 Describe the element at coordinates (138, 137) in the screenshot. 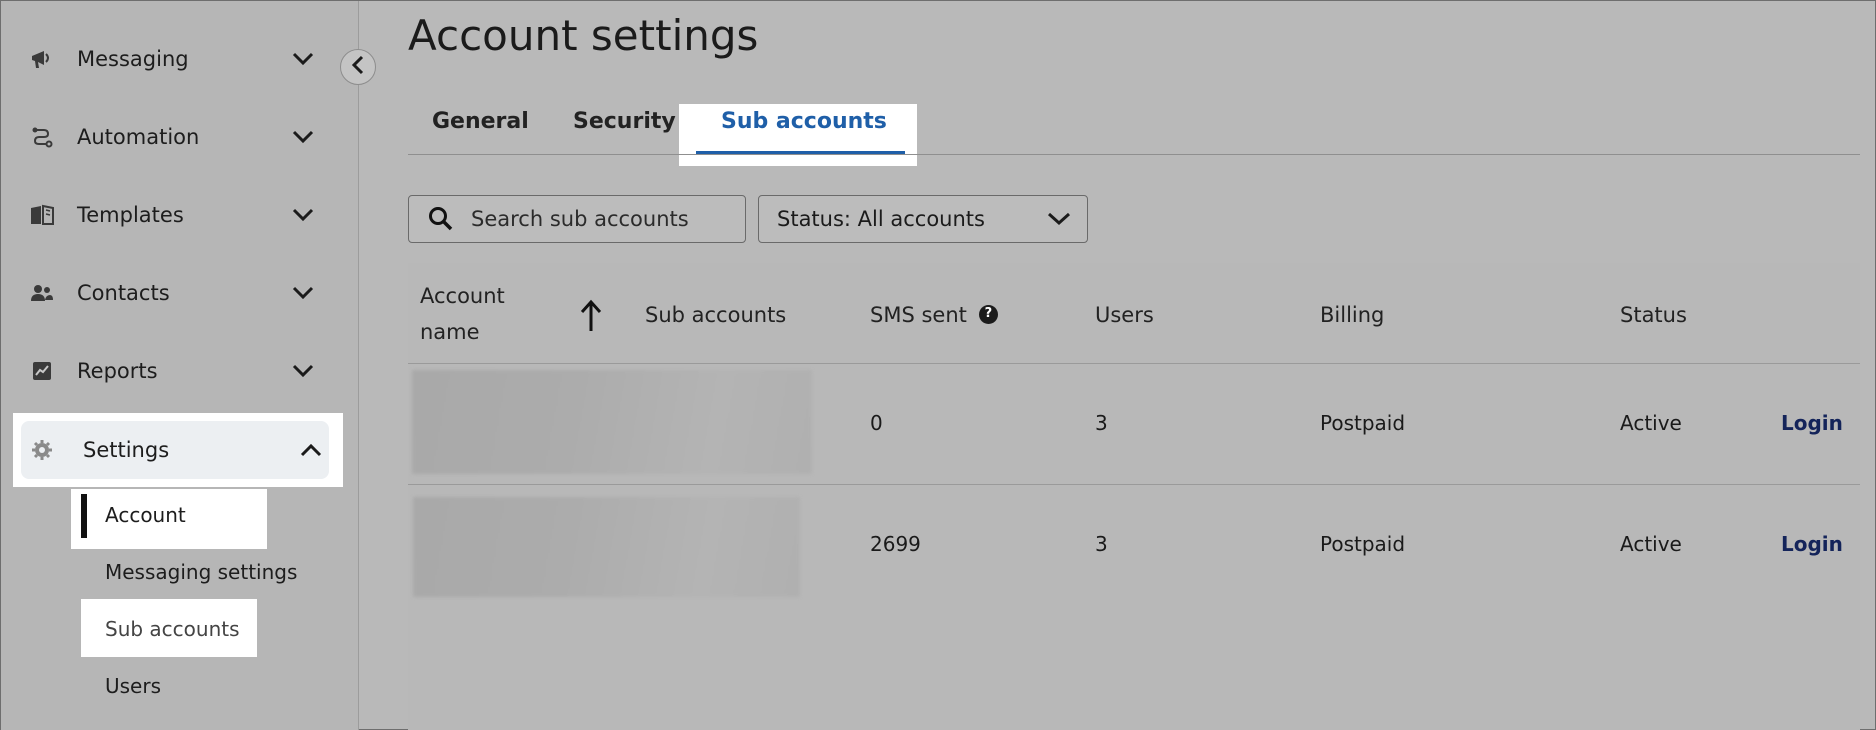

I see `sidebar-item-label: Automation` at that location.